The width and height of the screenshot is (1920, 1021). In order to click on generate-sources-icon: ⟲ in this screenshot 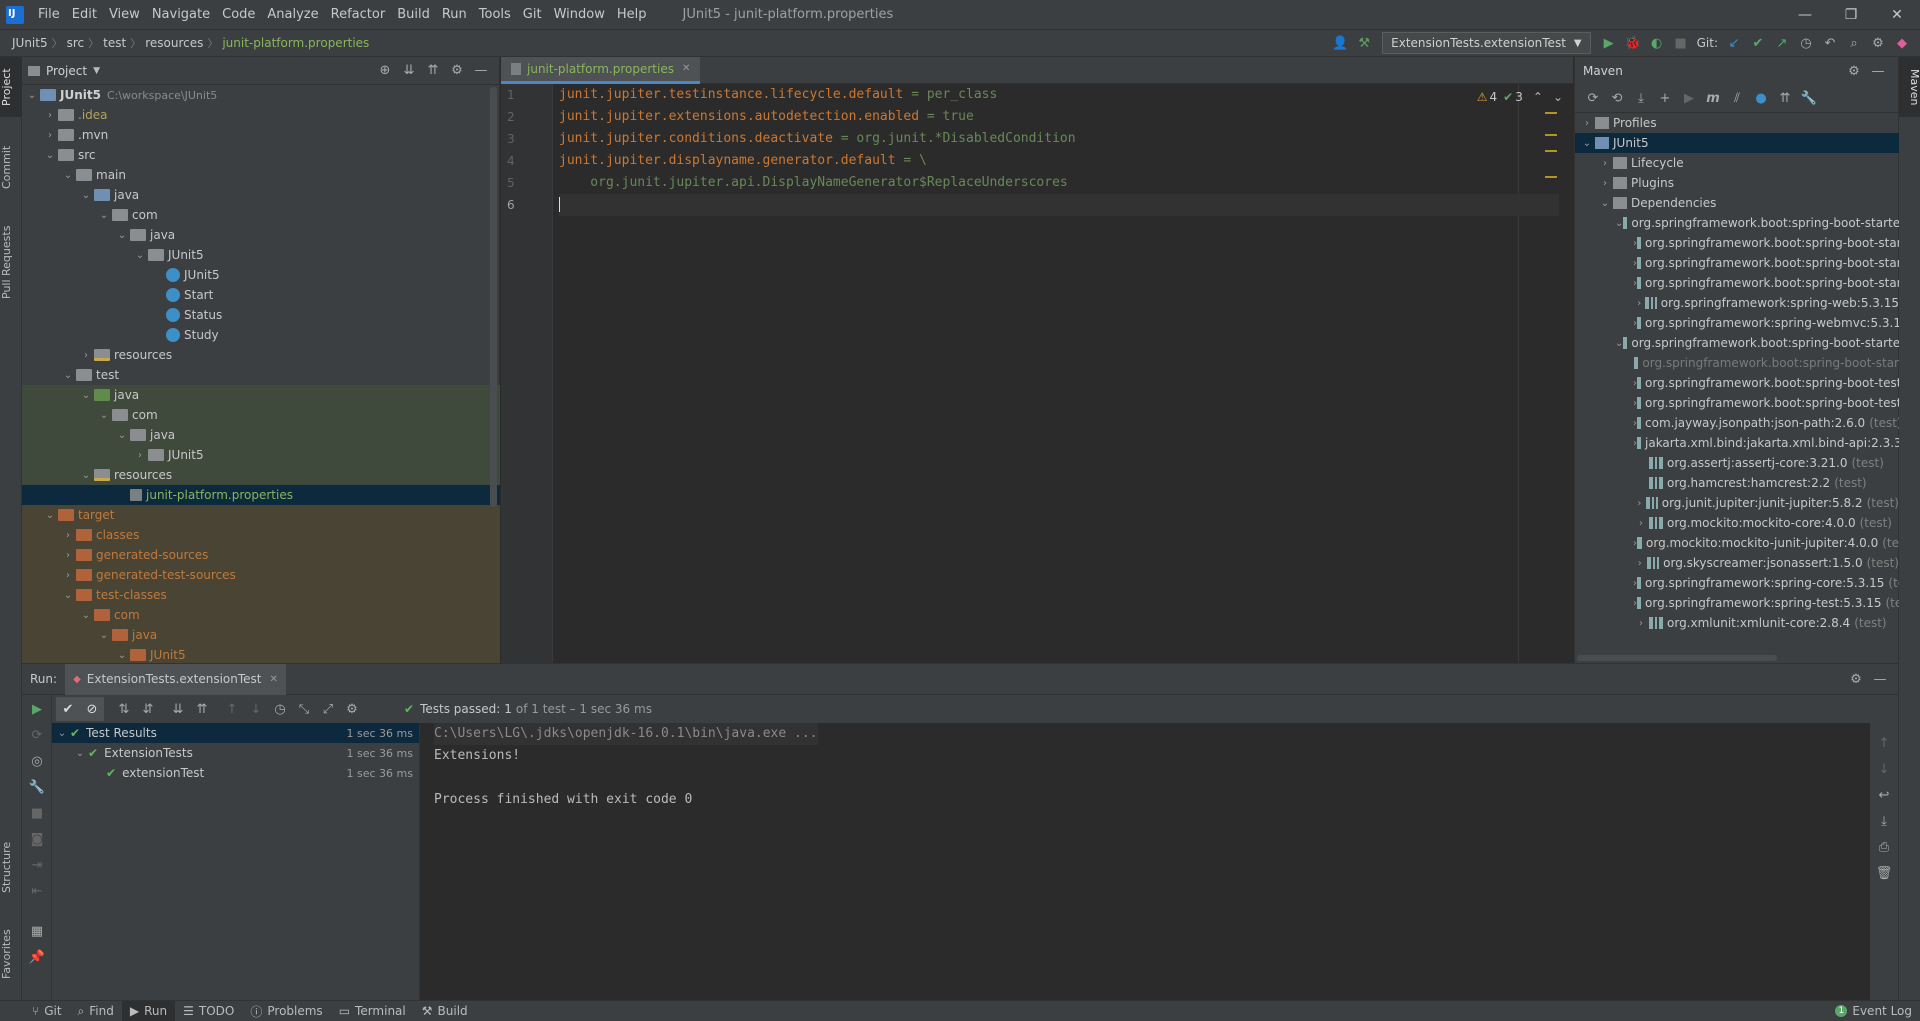, I will do `click(1617, 99)`.